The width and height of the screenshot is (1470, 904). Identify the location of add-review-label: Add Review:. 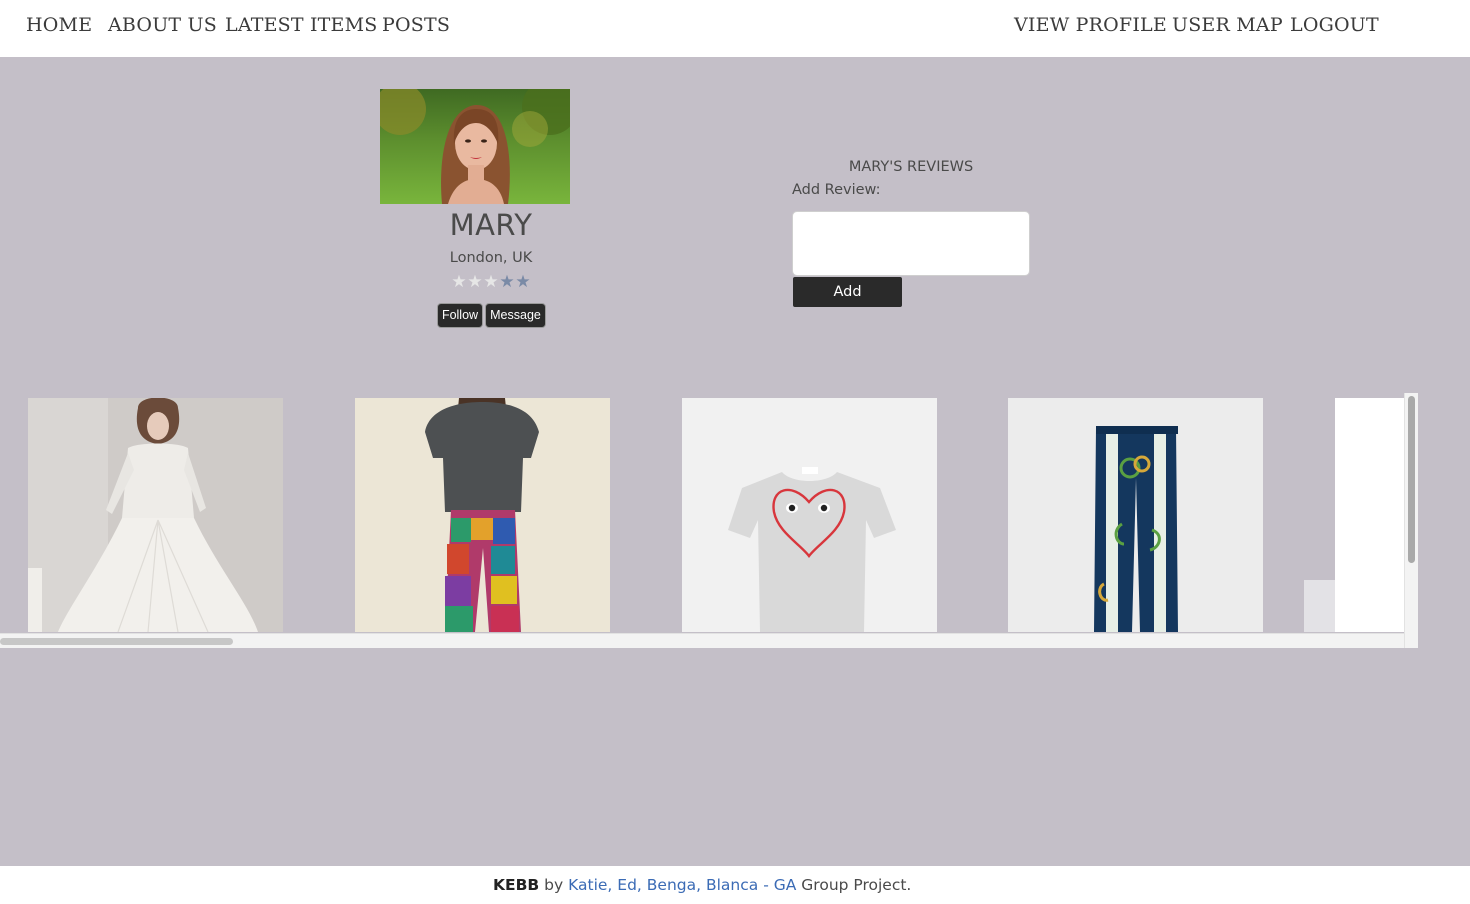
(836, 190).